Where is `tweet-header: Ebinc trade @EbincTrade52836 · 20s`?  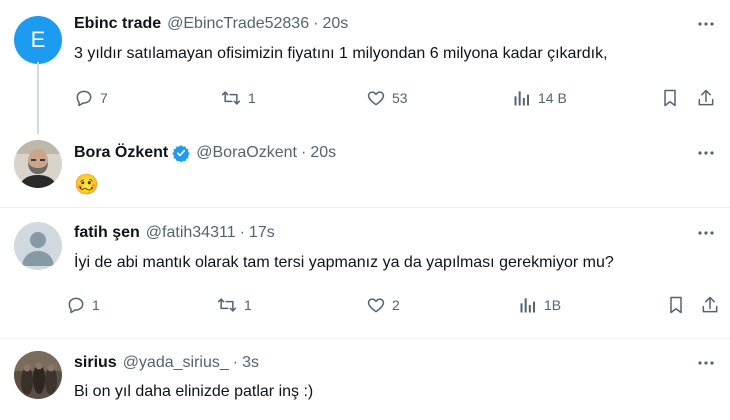
tweet-header: Ebinc trade @EbincTrade52836 · 20s is located at coordinates (402, 24).